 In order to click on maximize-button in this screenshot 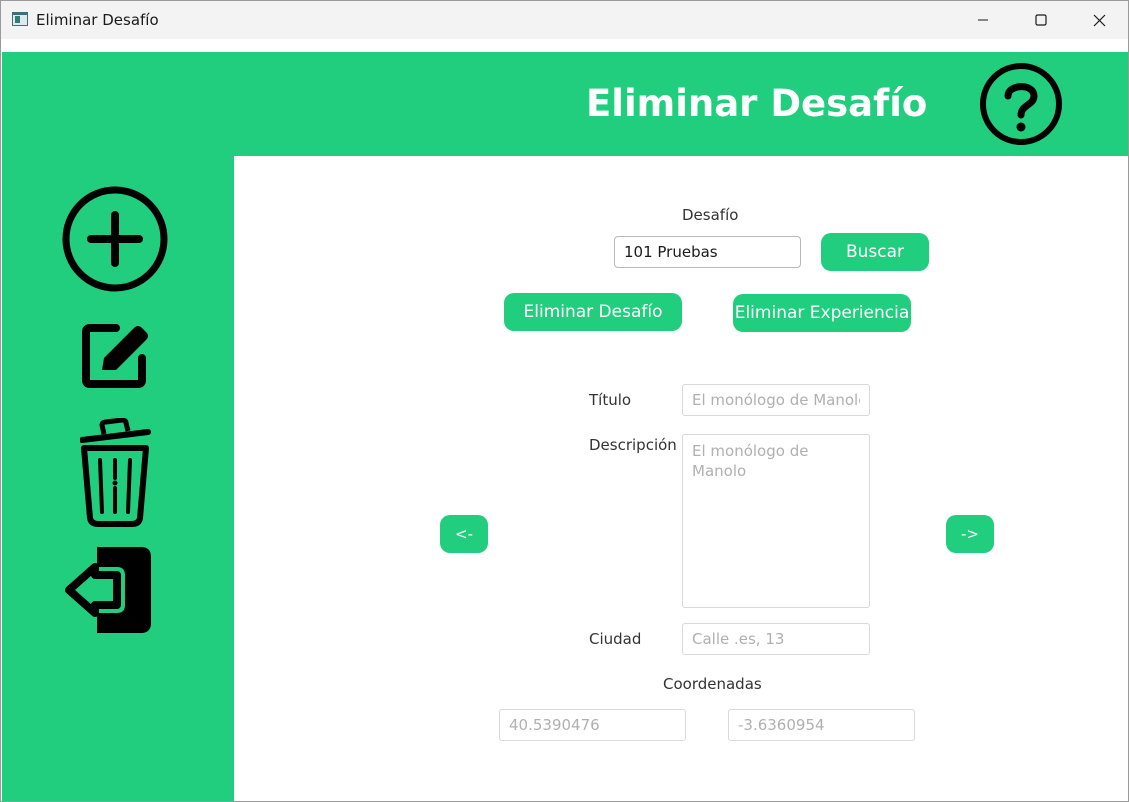, I will do `click(1041, 20)`.